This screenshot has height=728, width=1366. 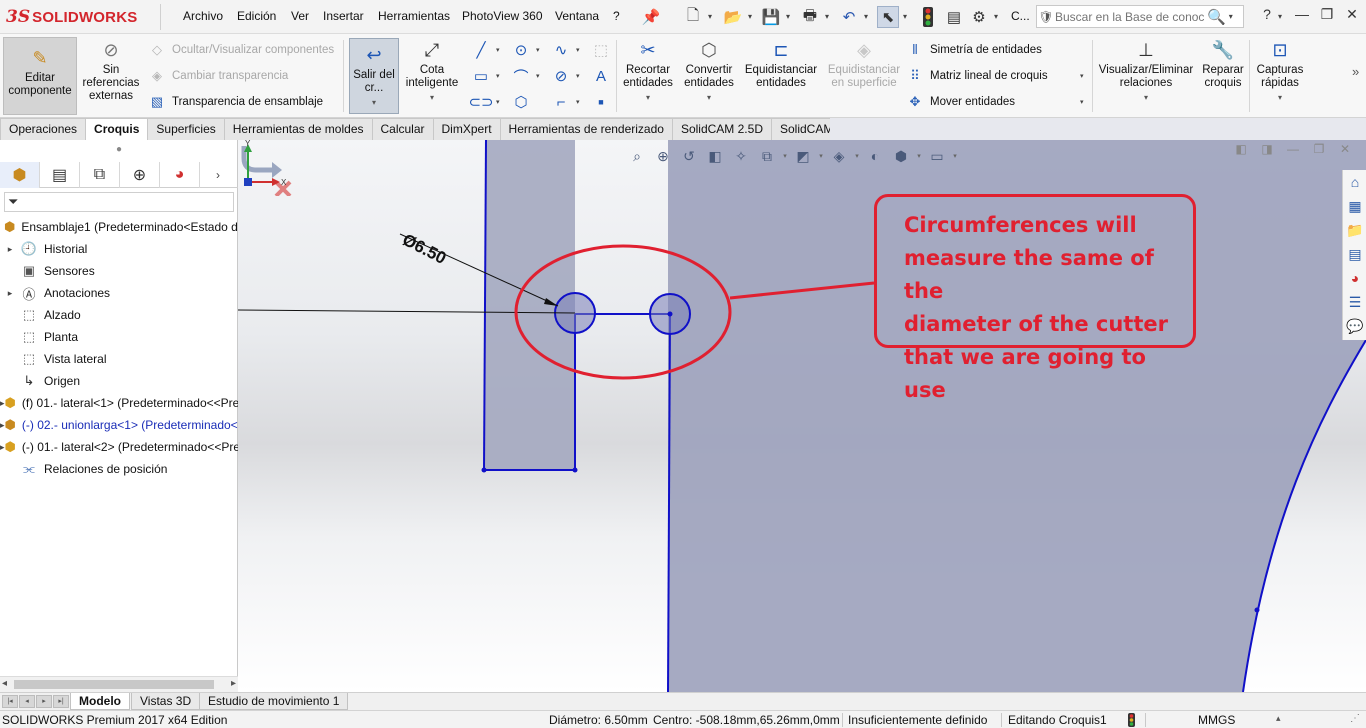 What do you see at coordinates (414, 16) in the screenshot?
I see `menu-herramientas: Herramientas` at bounding box center [414, 16].